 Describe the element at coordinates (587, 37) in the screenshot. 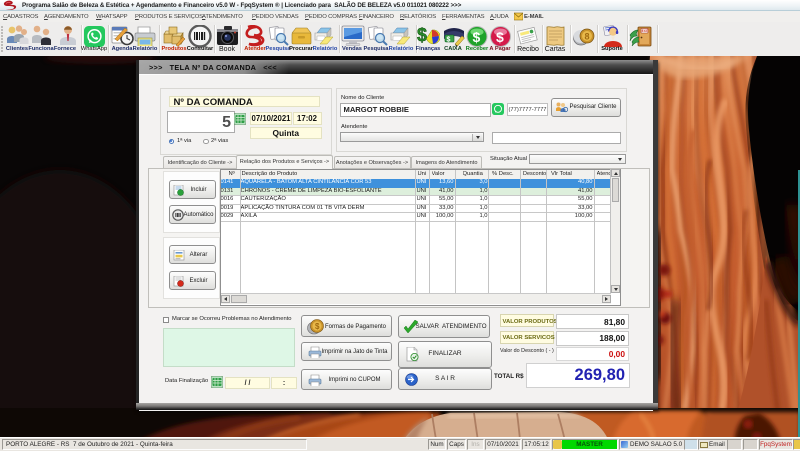

I see `svg-text: 8` at that location.